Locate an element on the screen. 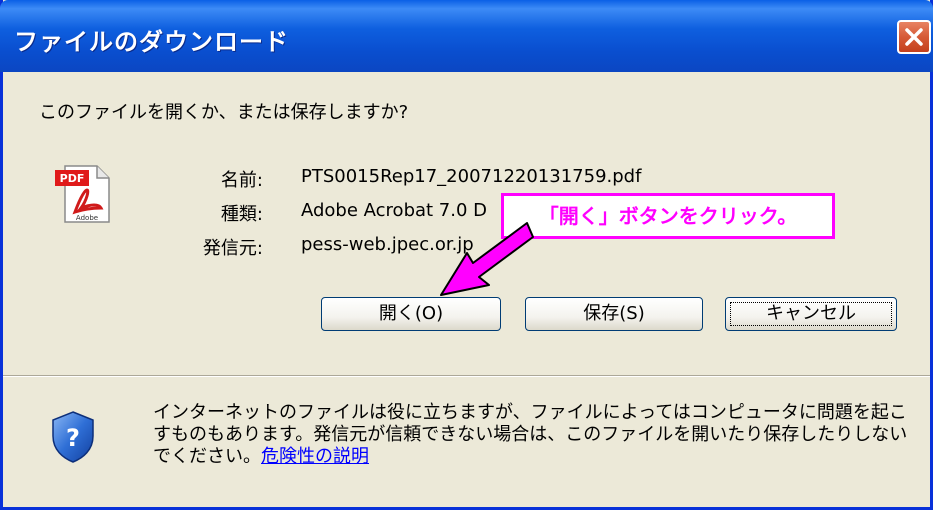 The width and height of the screenshot is (933, 510). save-button-label: 保存(S) is located at coordinates (614, 313).